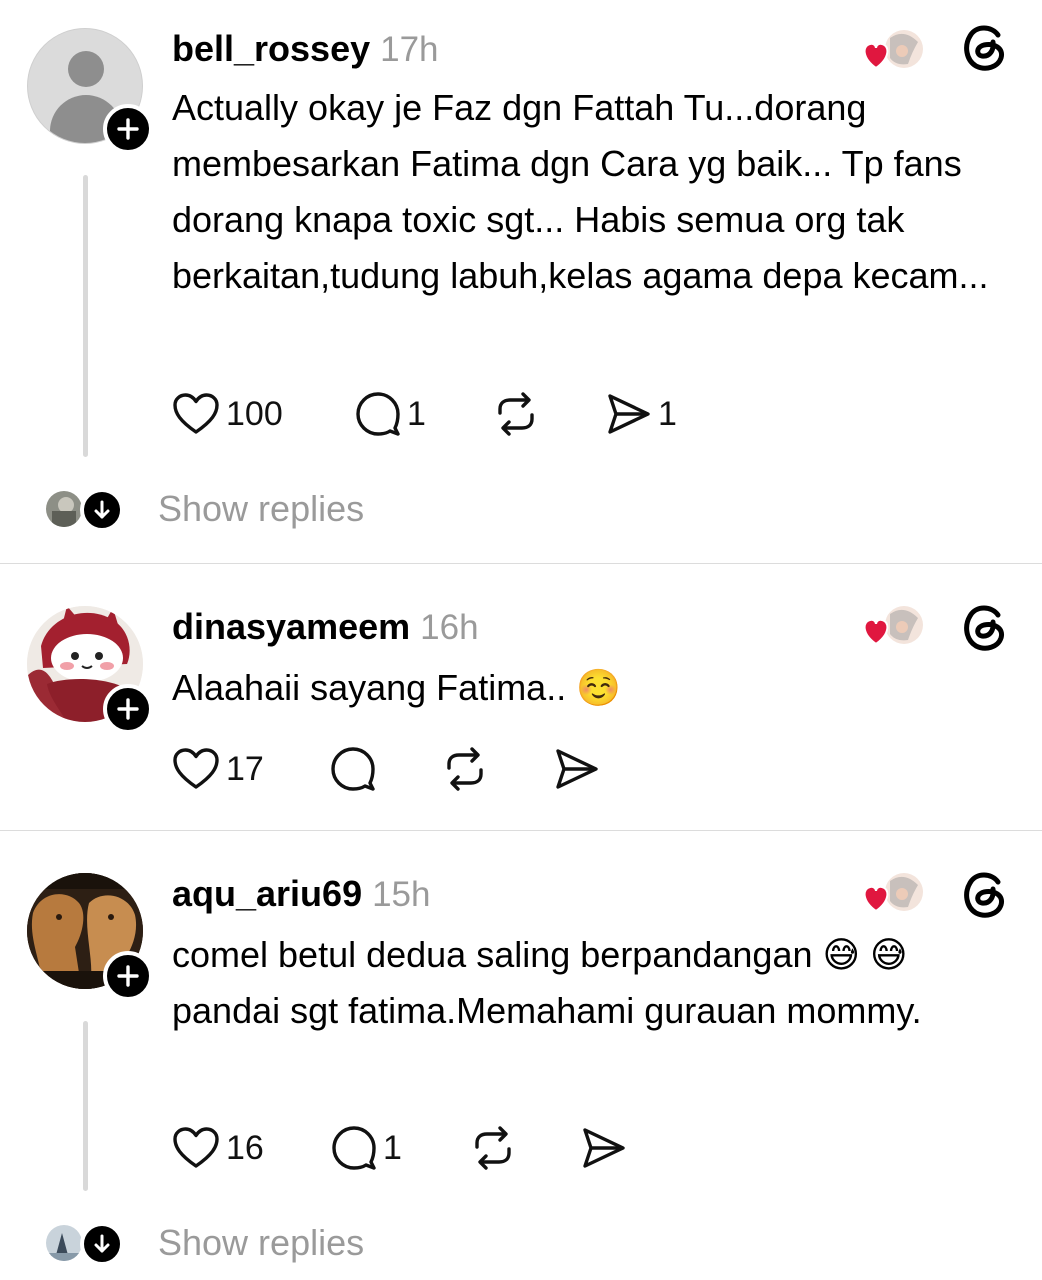 The image size is (1042, 1280). Describe the element at coordinates (305, 49) in the screenshot. I see `username: bell_rossey 17h` at that location.